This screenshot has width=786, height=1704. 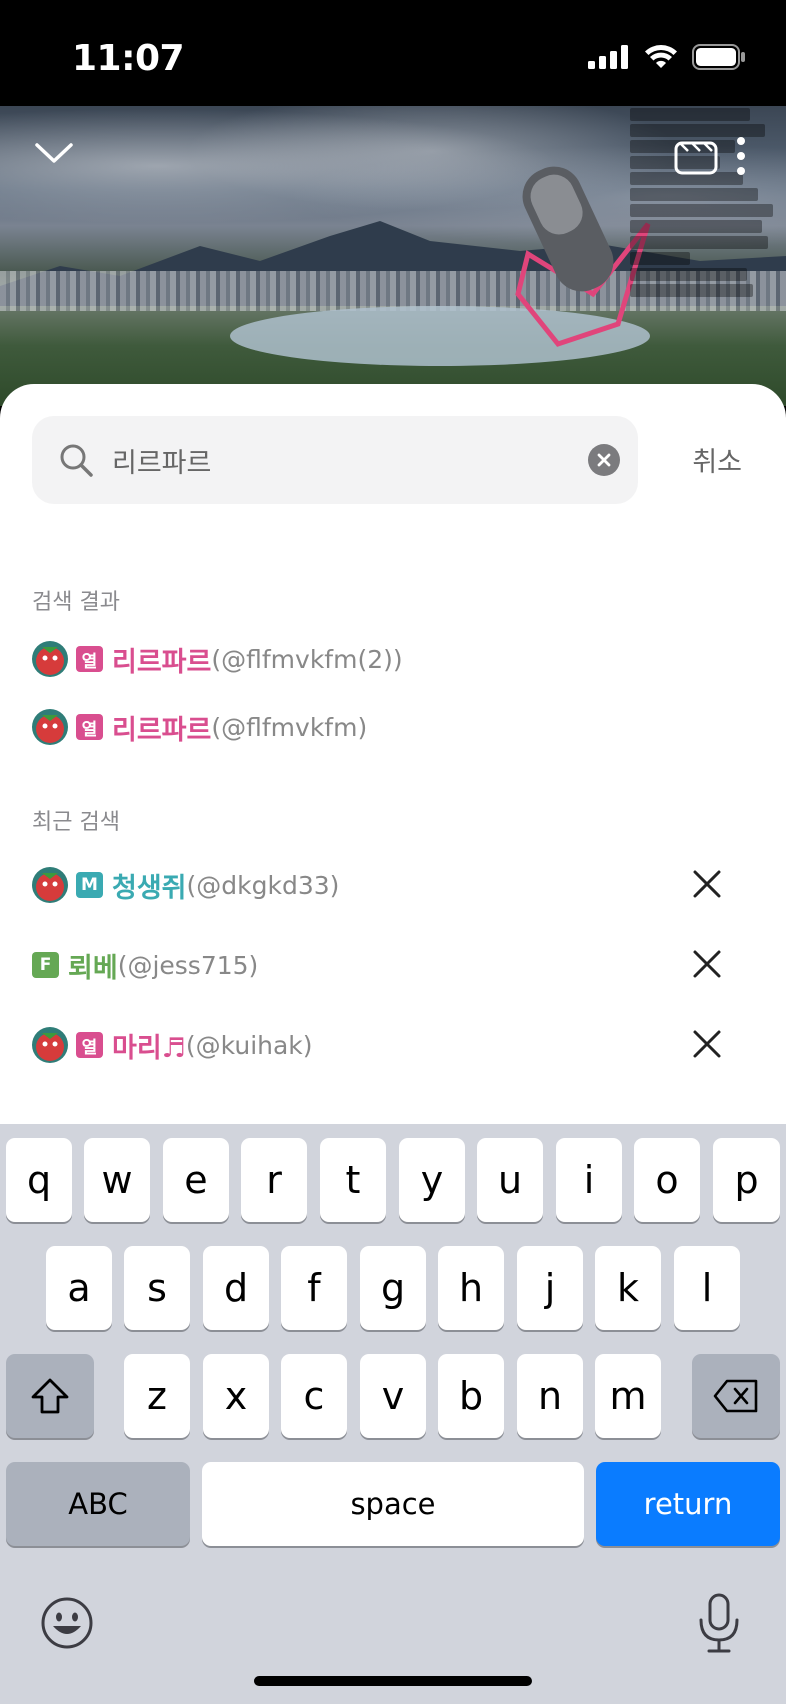 I want to click on user-name: 청생쥐, so click(x=149, y=888).